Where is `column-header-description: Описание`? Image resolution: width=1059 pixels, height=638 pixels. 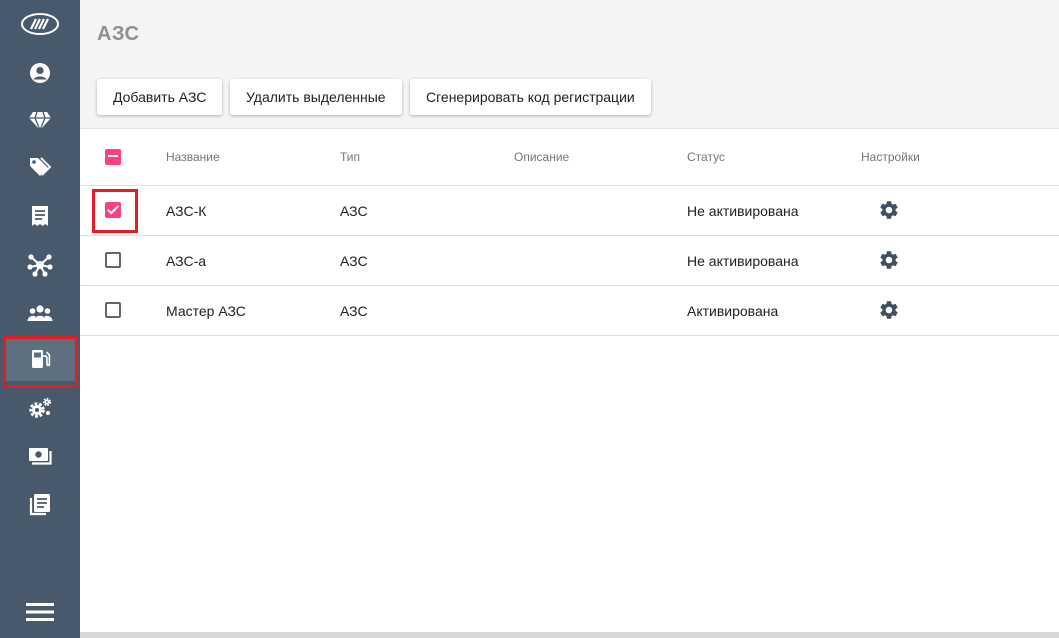
column-header-description: Описание is located at coordinates (541, 157).